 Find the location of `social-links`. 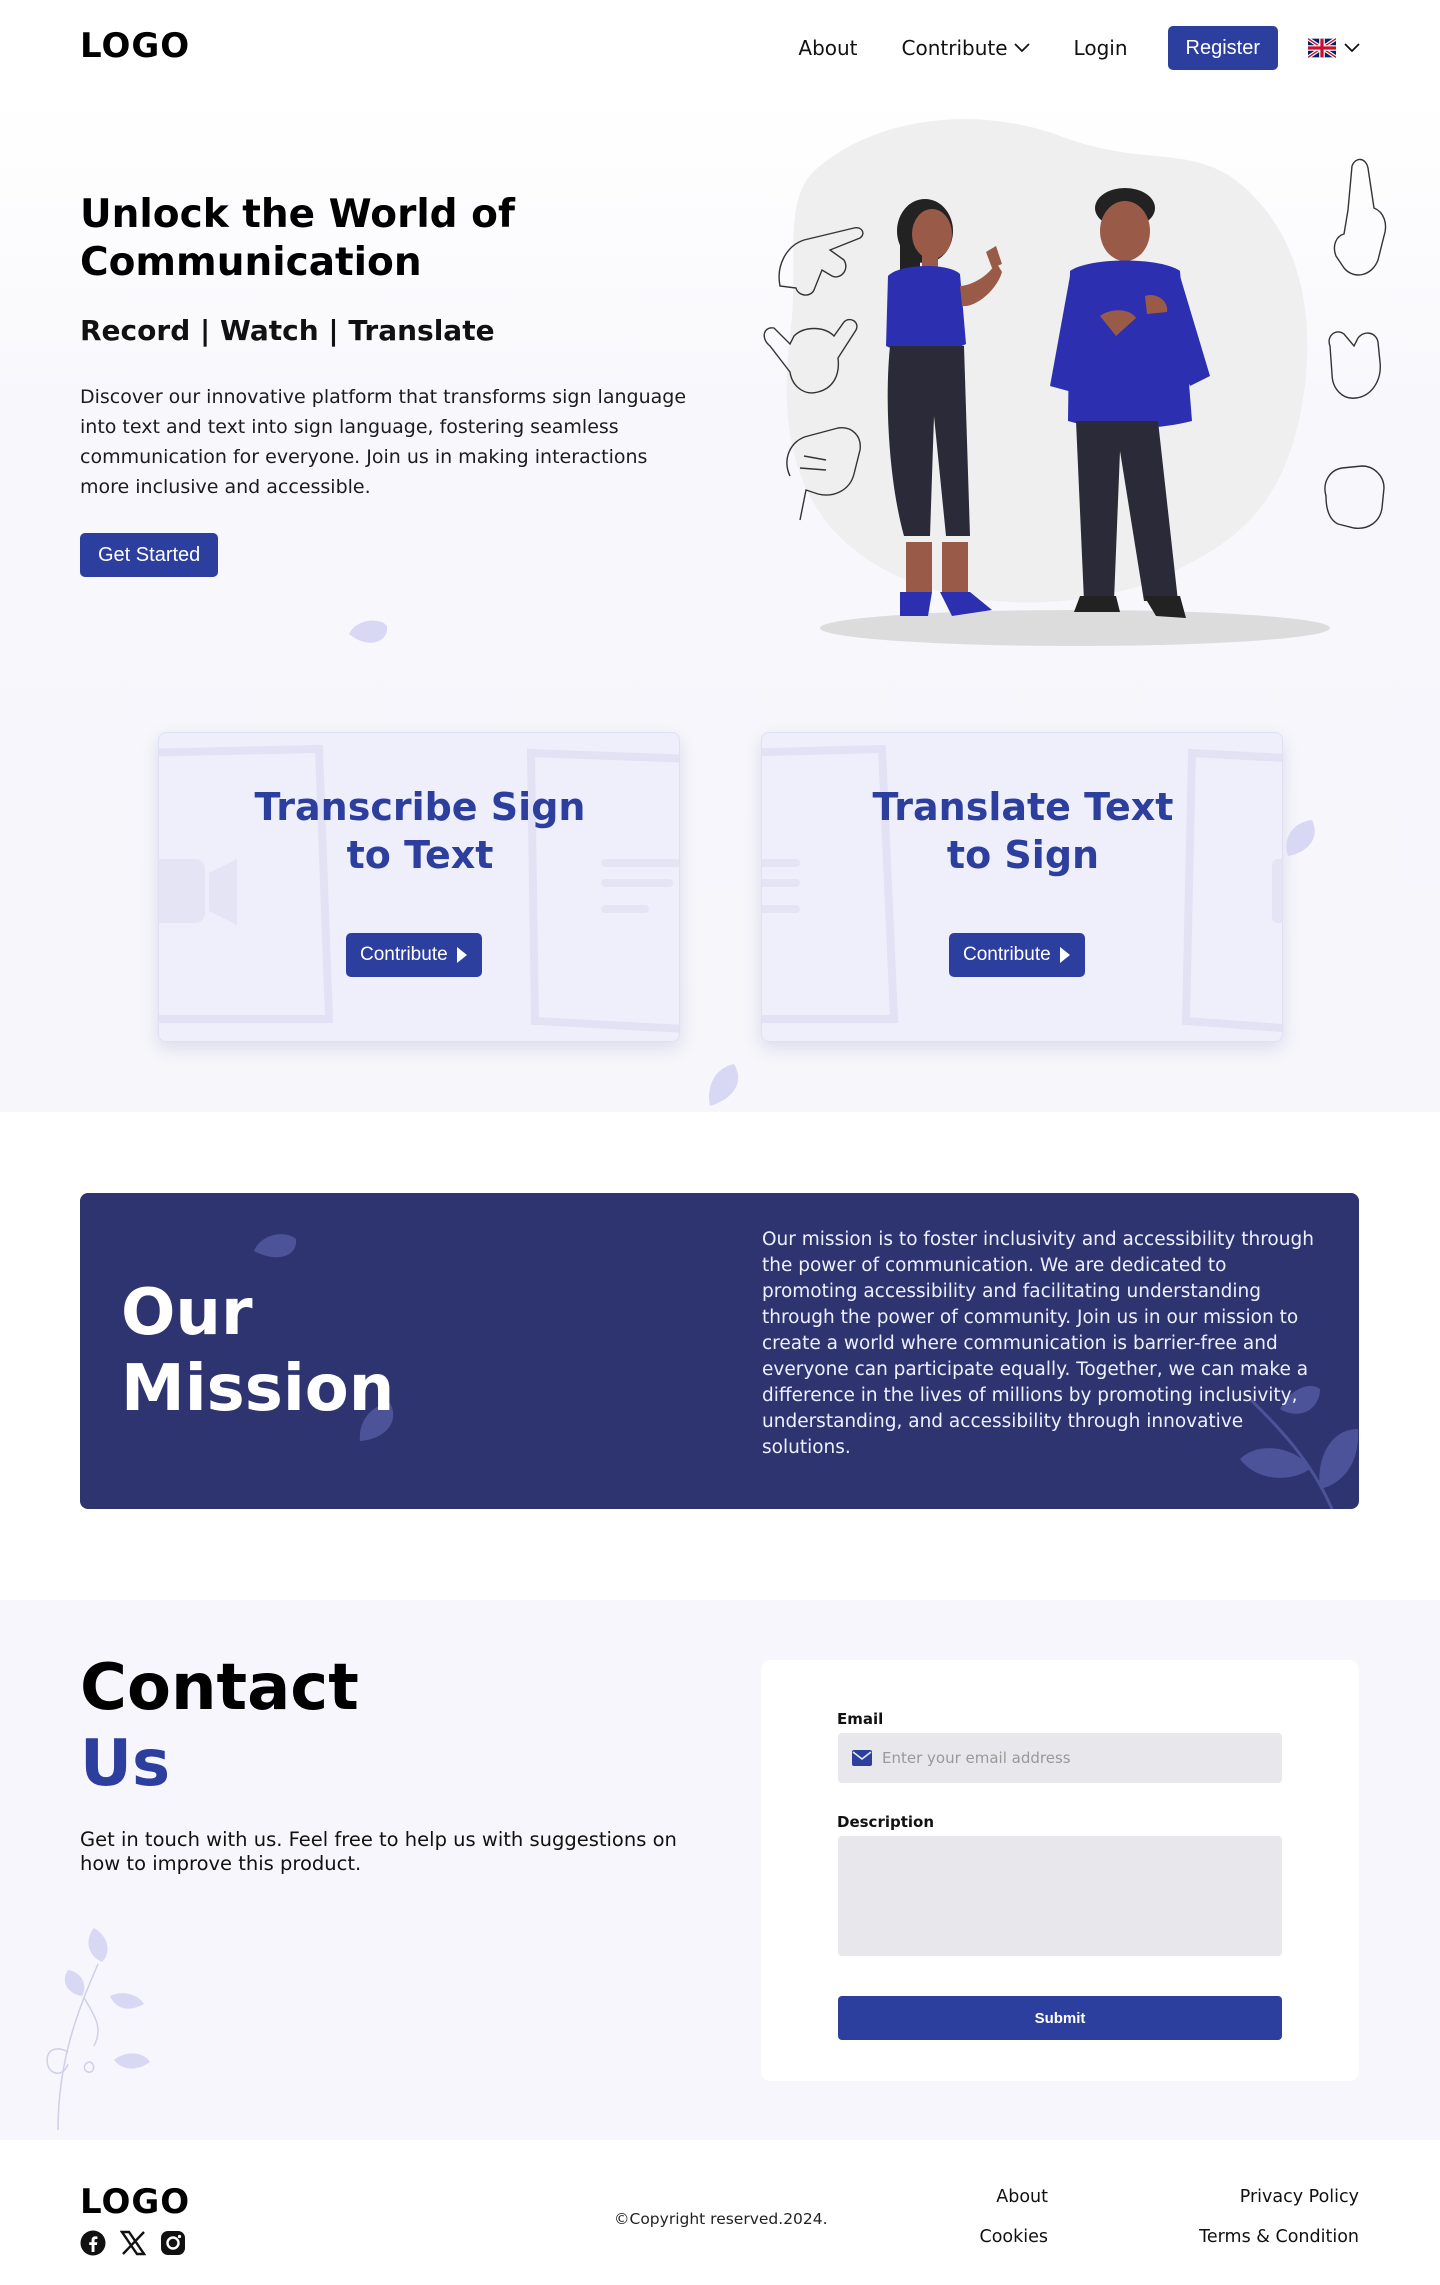

social-links is located at coordinates (133, 2243).